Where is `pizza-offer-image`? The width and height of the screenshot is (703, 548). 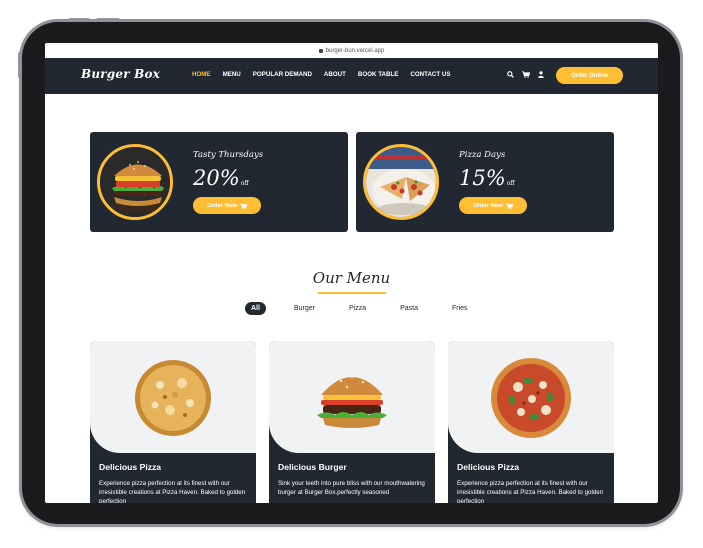 pizza-offer-image is located at coordinates (401, 182).